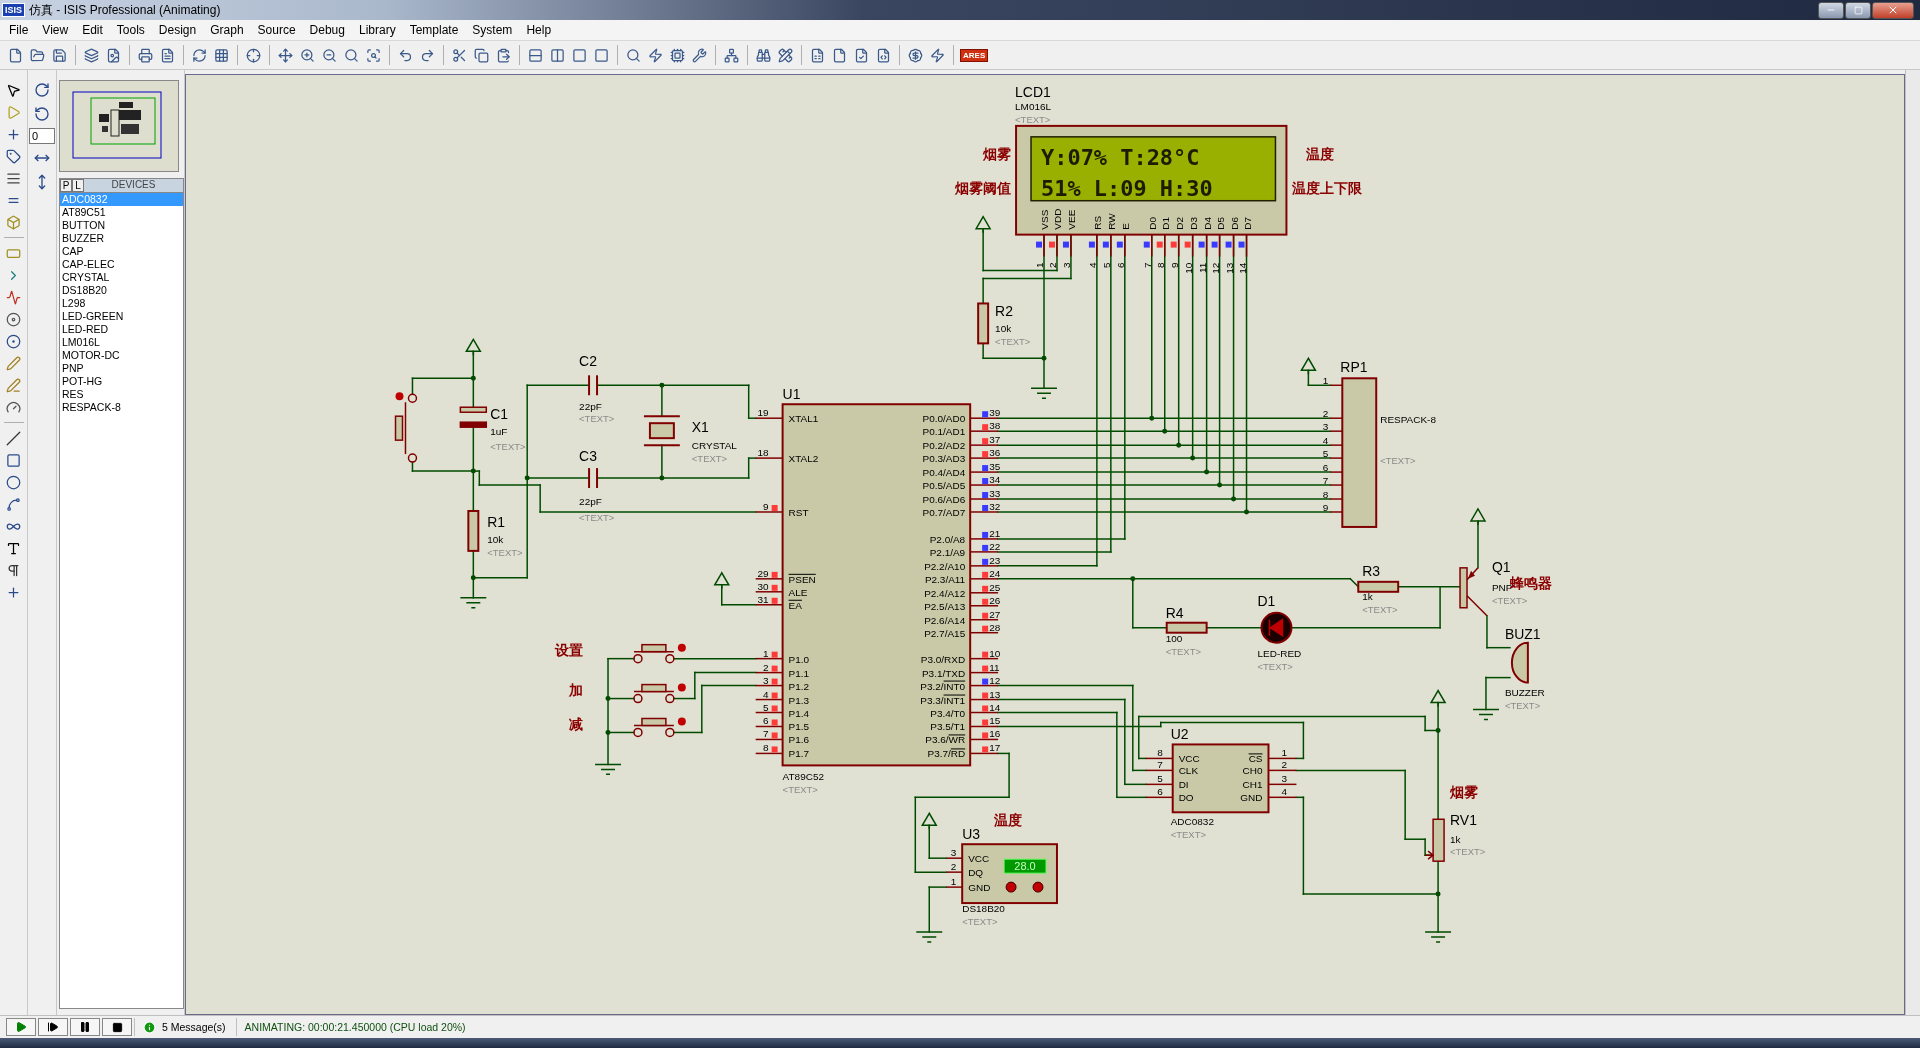  I want to click on pin-label: VEE, so click(1071, 219).